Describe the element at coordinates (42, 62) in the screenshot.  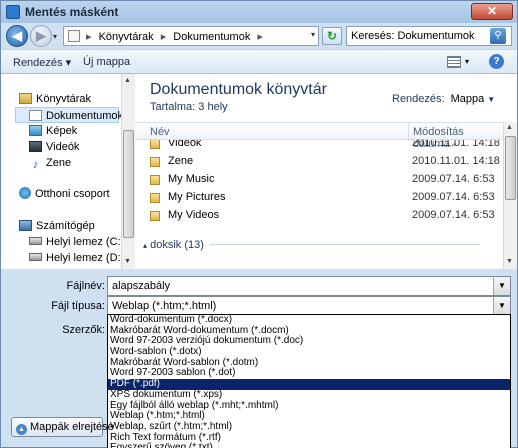
I see `organize-button: Rendezés ▾` at that location.